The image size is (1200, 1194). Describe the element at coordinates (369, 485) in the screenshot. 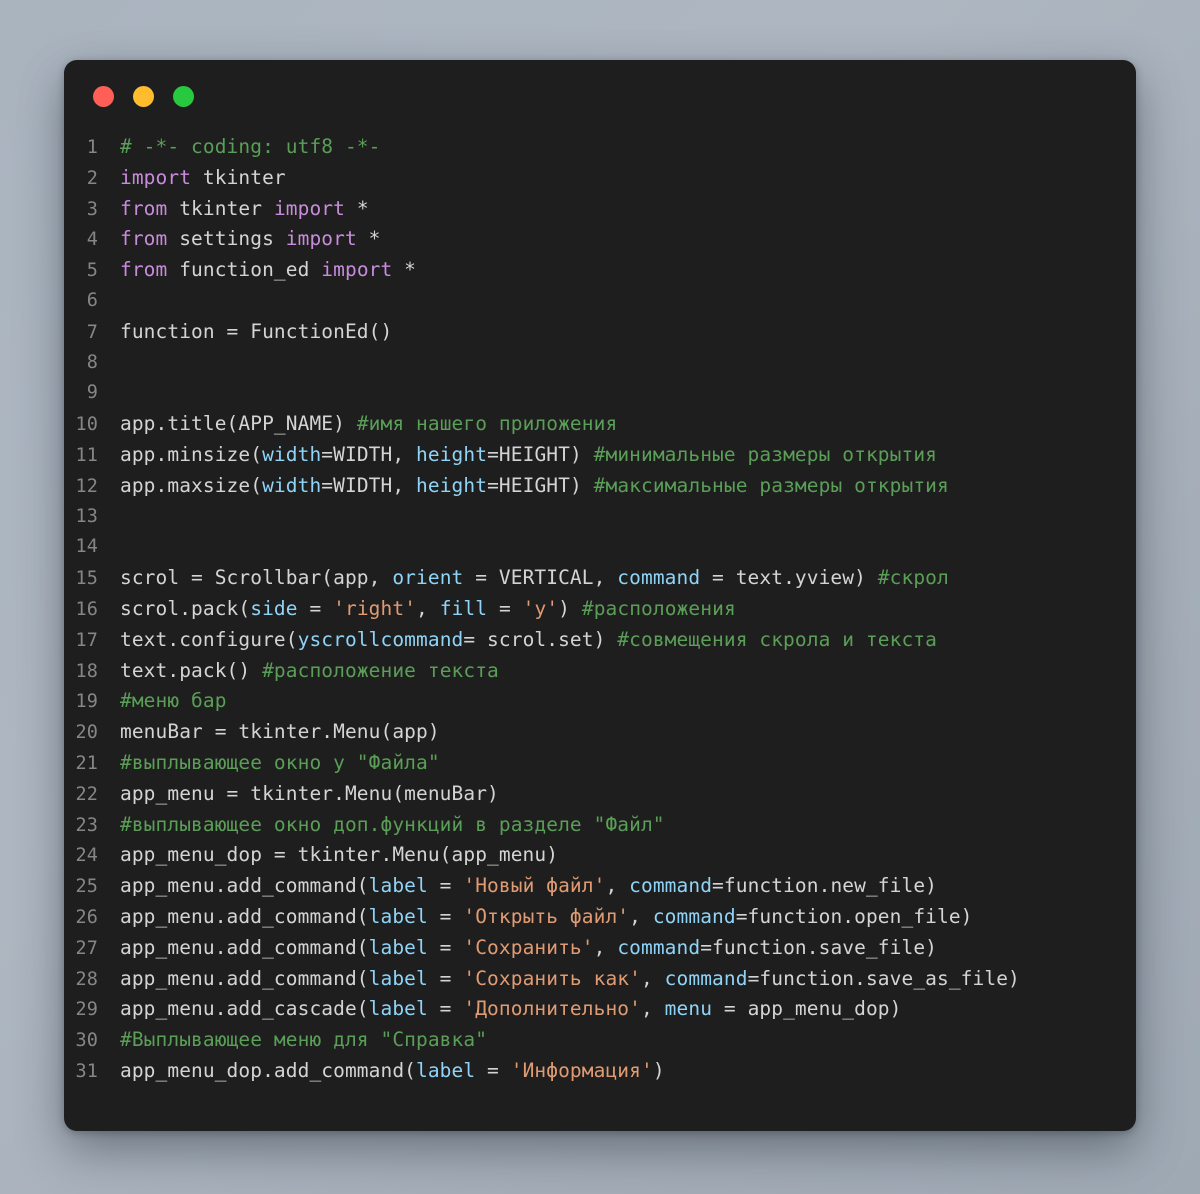

I see `token-def: =WIDTH,` at that location.